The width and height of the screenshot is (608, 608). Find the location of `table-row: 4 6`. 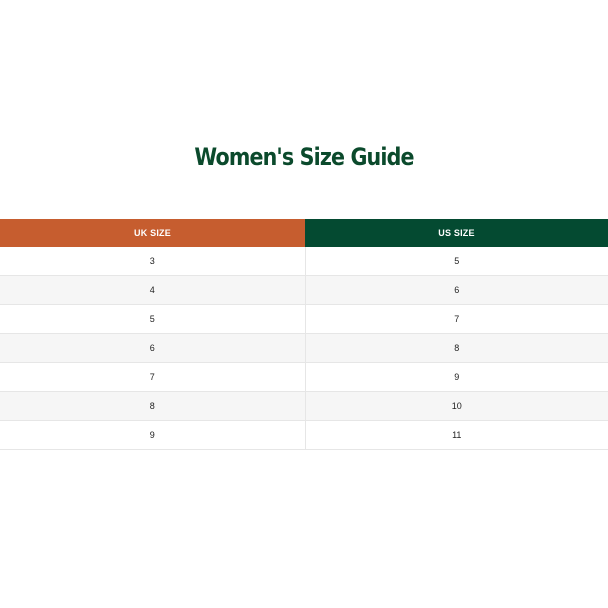

table-row: 4 6 is located at coordinates (304, 290).